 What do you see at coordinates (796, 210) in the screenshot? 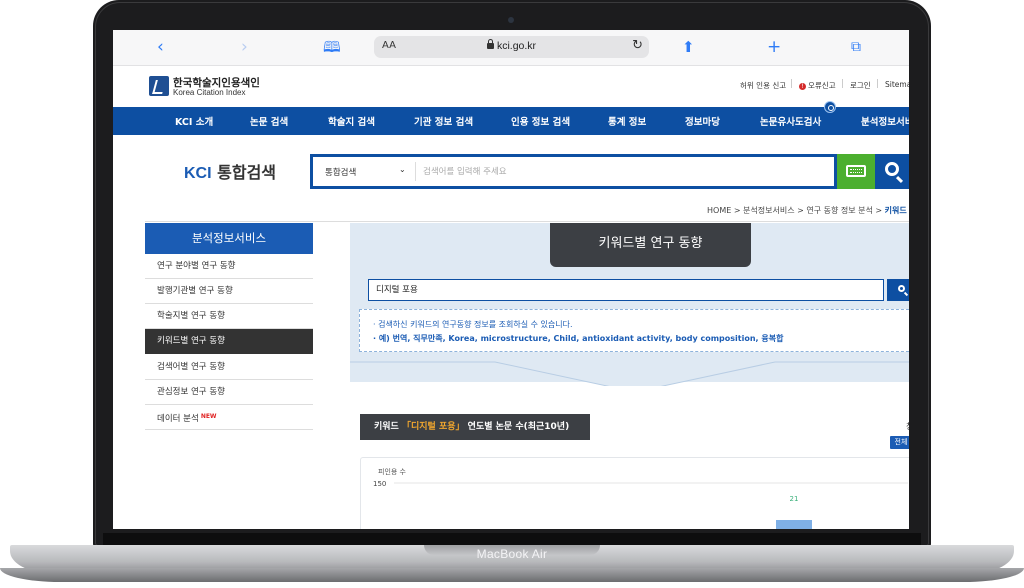
I see `breadcrumb-path: HOME > 분석정보서비스 > 연구 동향 정보 분석 >` at bounding box center [796, 210].